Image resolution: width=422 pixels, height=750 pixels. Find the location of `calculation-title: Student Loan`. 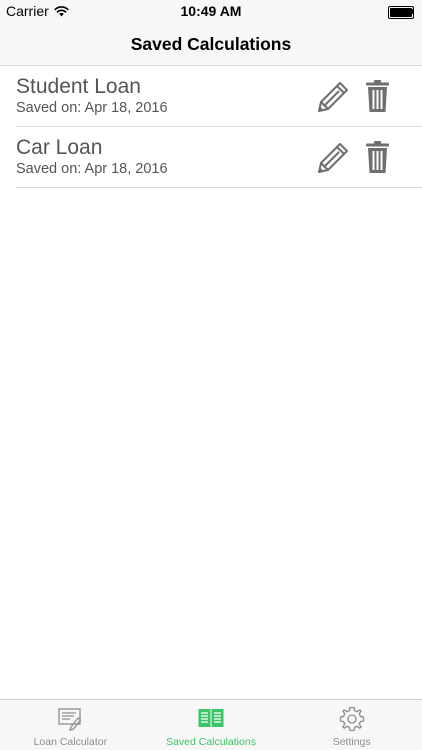

calculation-title: Student Loan is located at coordinates (78, 86).